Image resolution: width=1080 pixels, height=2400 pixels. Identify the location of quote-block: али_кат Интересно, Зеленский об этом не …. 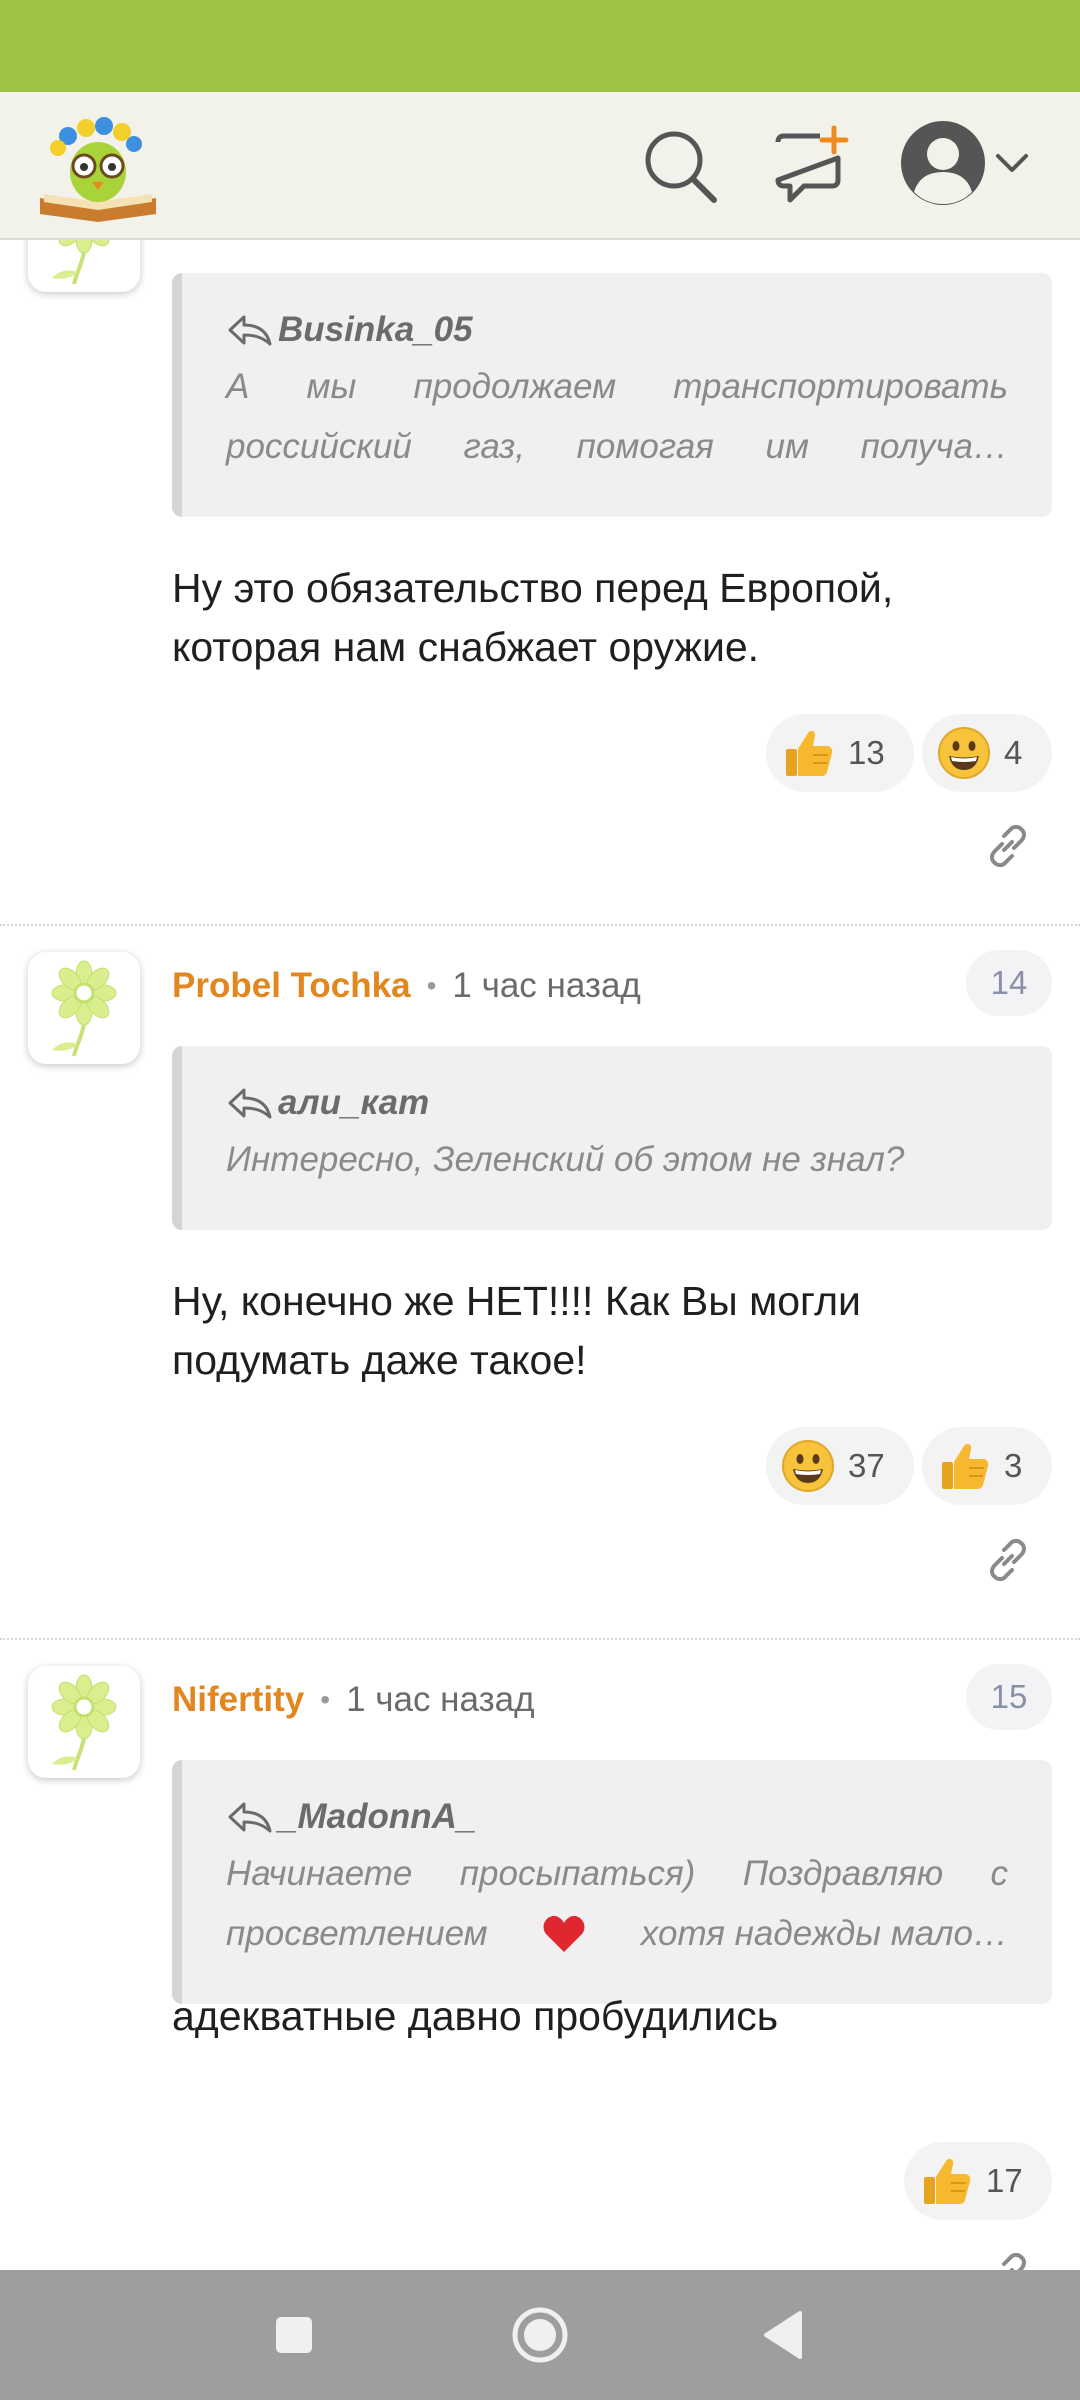
(612, 1138).